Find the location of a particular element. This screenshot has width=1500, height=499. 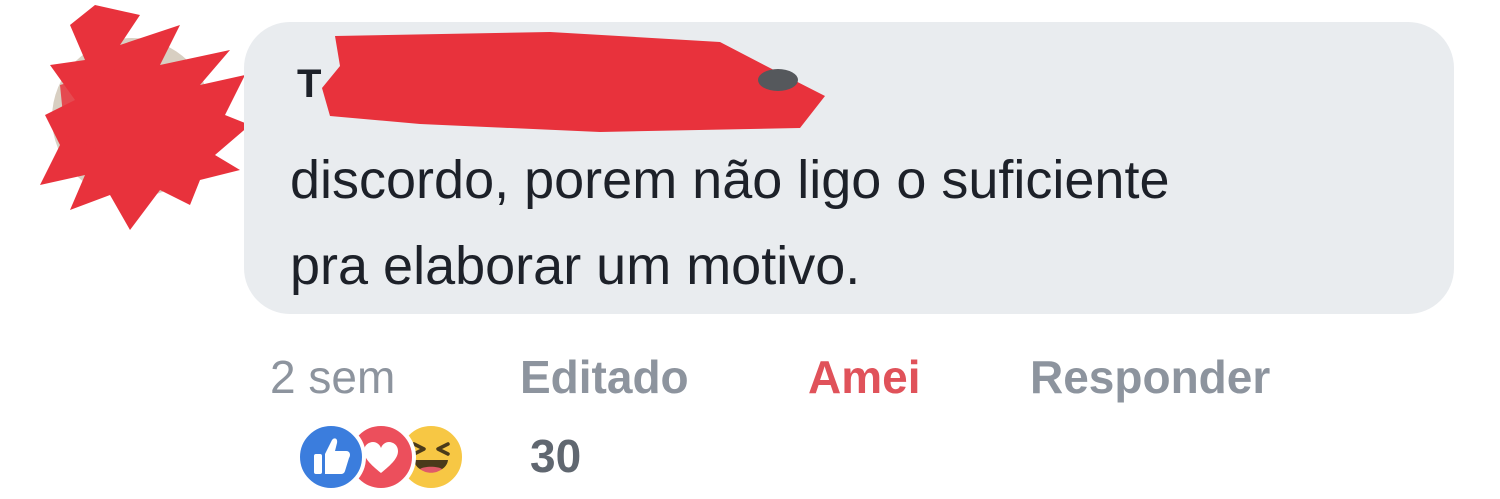

author-avatar is located at coordinates (132, 118).